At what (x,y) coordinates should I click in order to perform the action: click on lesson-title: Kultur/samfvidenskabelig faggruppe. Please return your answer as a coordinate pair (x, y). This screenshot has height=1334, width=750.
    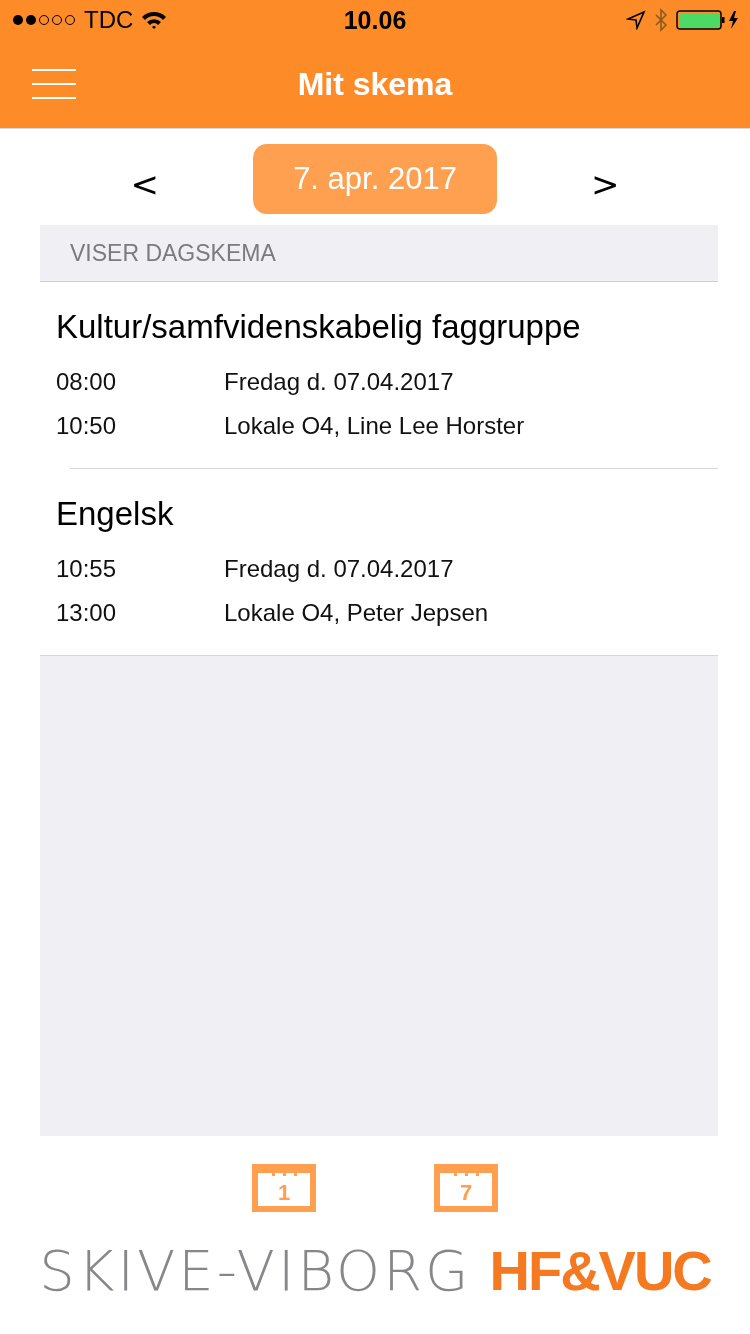
    Looking at the image, I should click on (319, 327).